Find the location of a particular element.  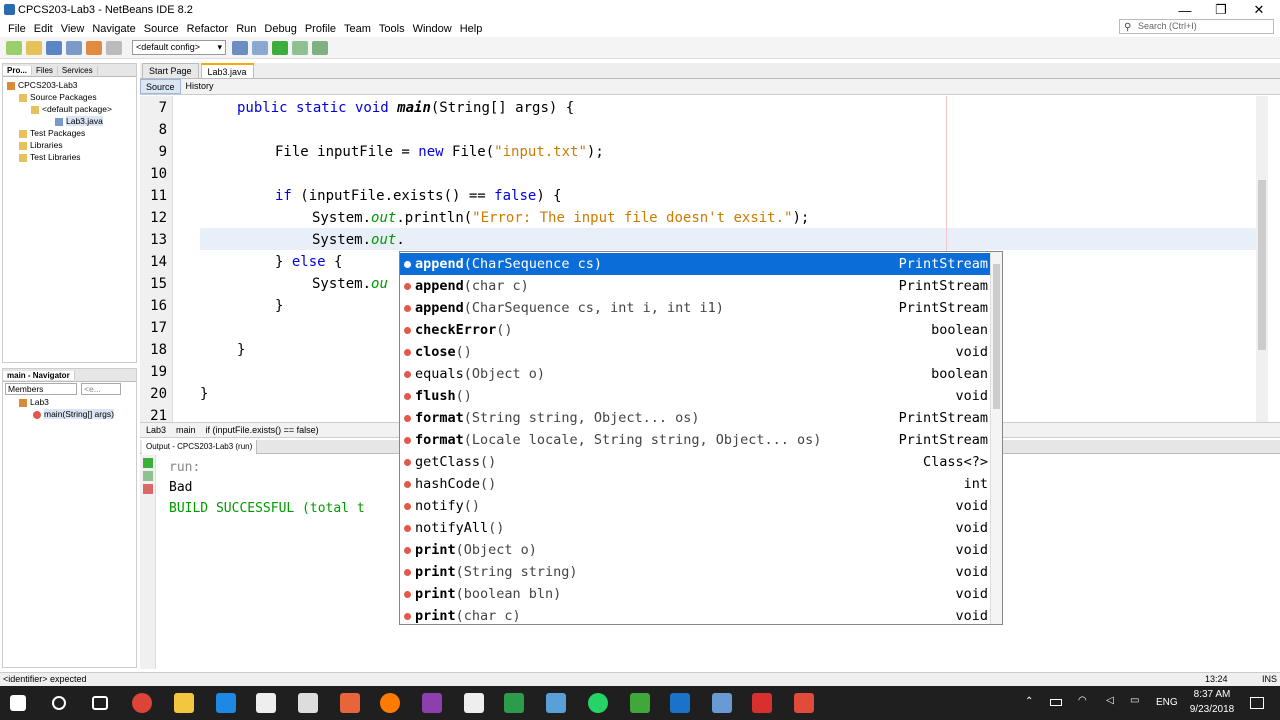

tree-default-package: <default package> is located at coordinates (69, 109).